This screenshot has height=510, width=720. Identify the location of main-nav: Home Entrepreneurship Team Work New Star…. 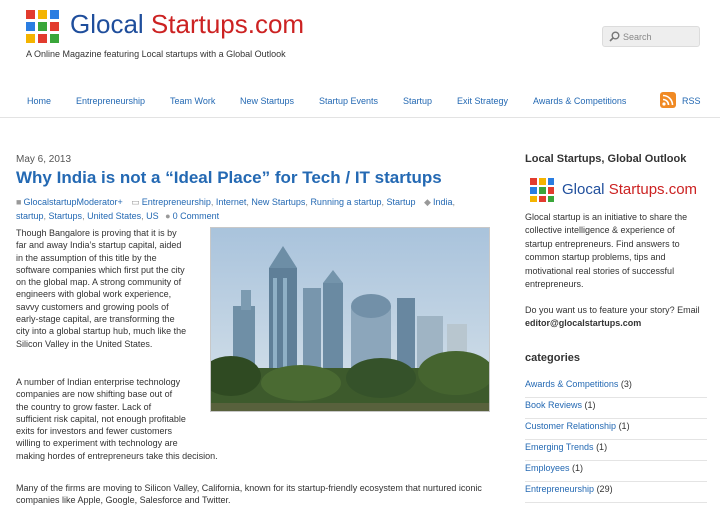
(360, 100).